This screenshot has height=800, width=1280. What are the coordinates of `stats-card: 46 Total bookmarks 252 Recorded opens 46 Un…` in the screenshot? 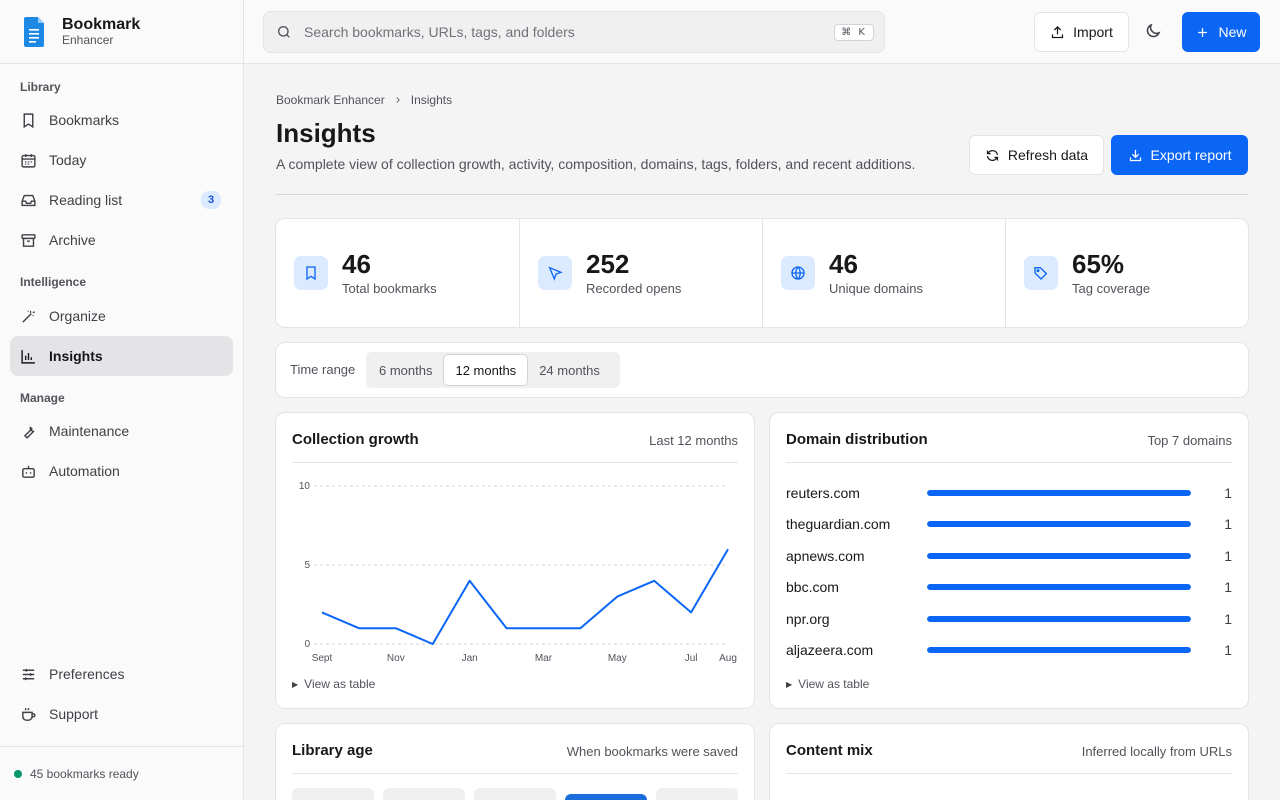 It's located at (762, 273).